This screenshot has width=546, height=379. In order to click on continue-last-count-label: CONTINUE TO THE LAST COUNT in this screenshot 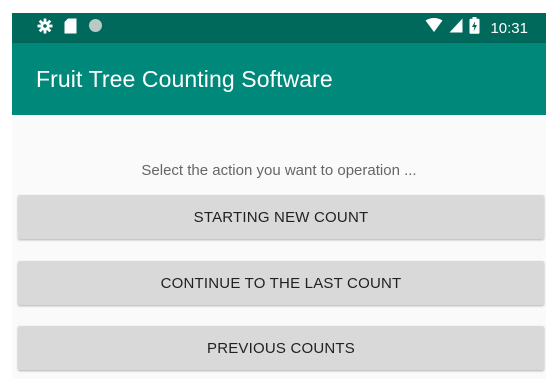, I will do `click(281, 283)`.